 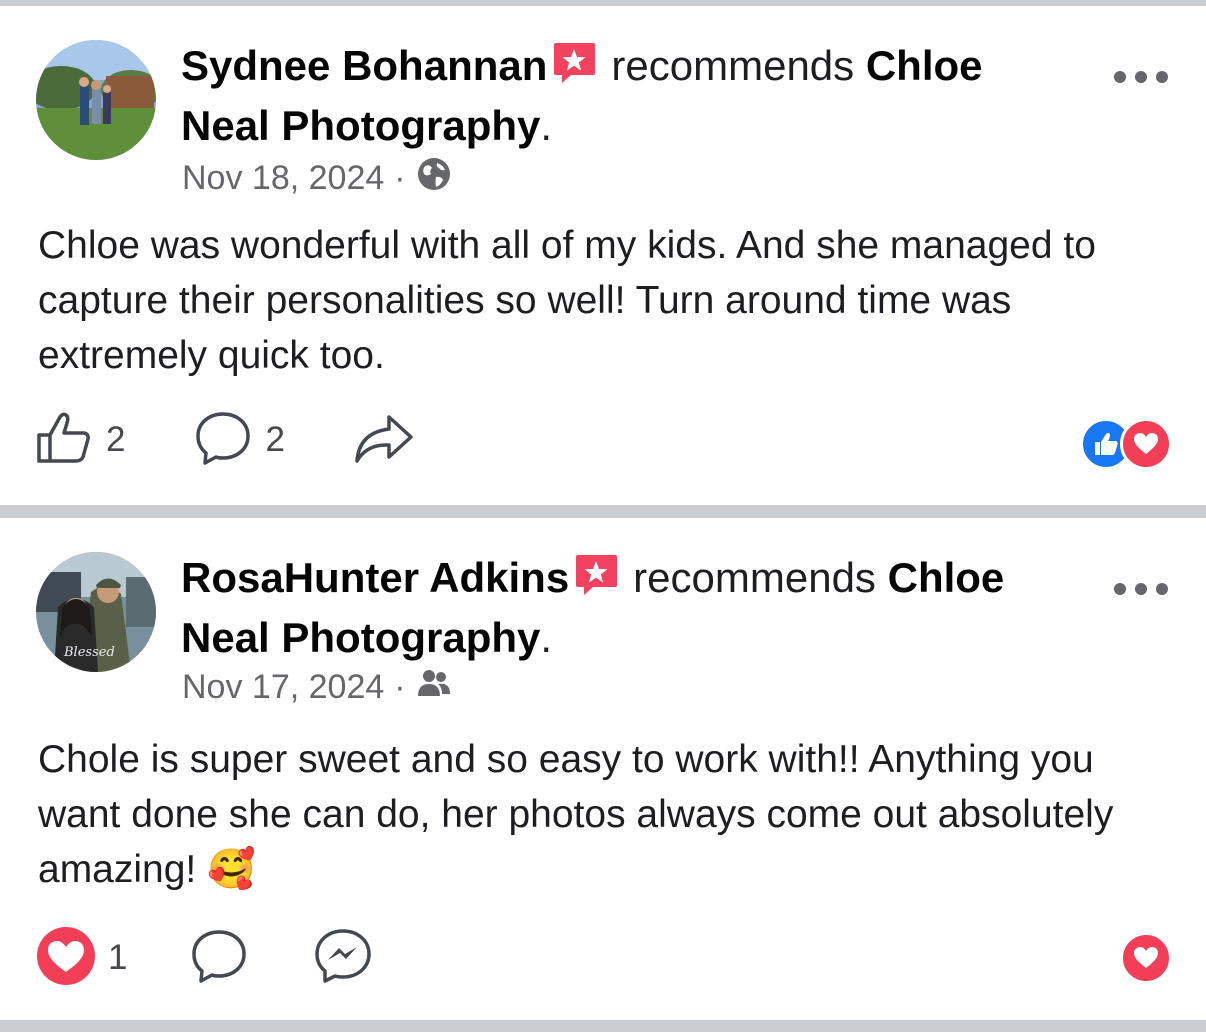 What do you see at coordinates (434, 178) in the screenshot?
I see `globe-icon` at bounding box center [434, 178].